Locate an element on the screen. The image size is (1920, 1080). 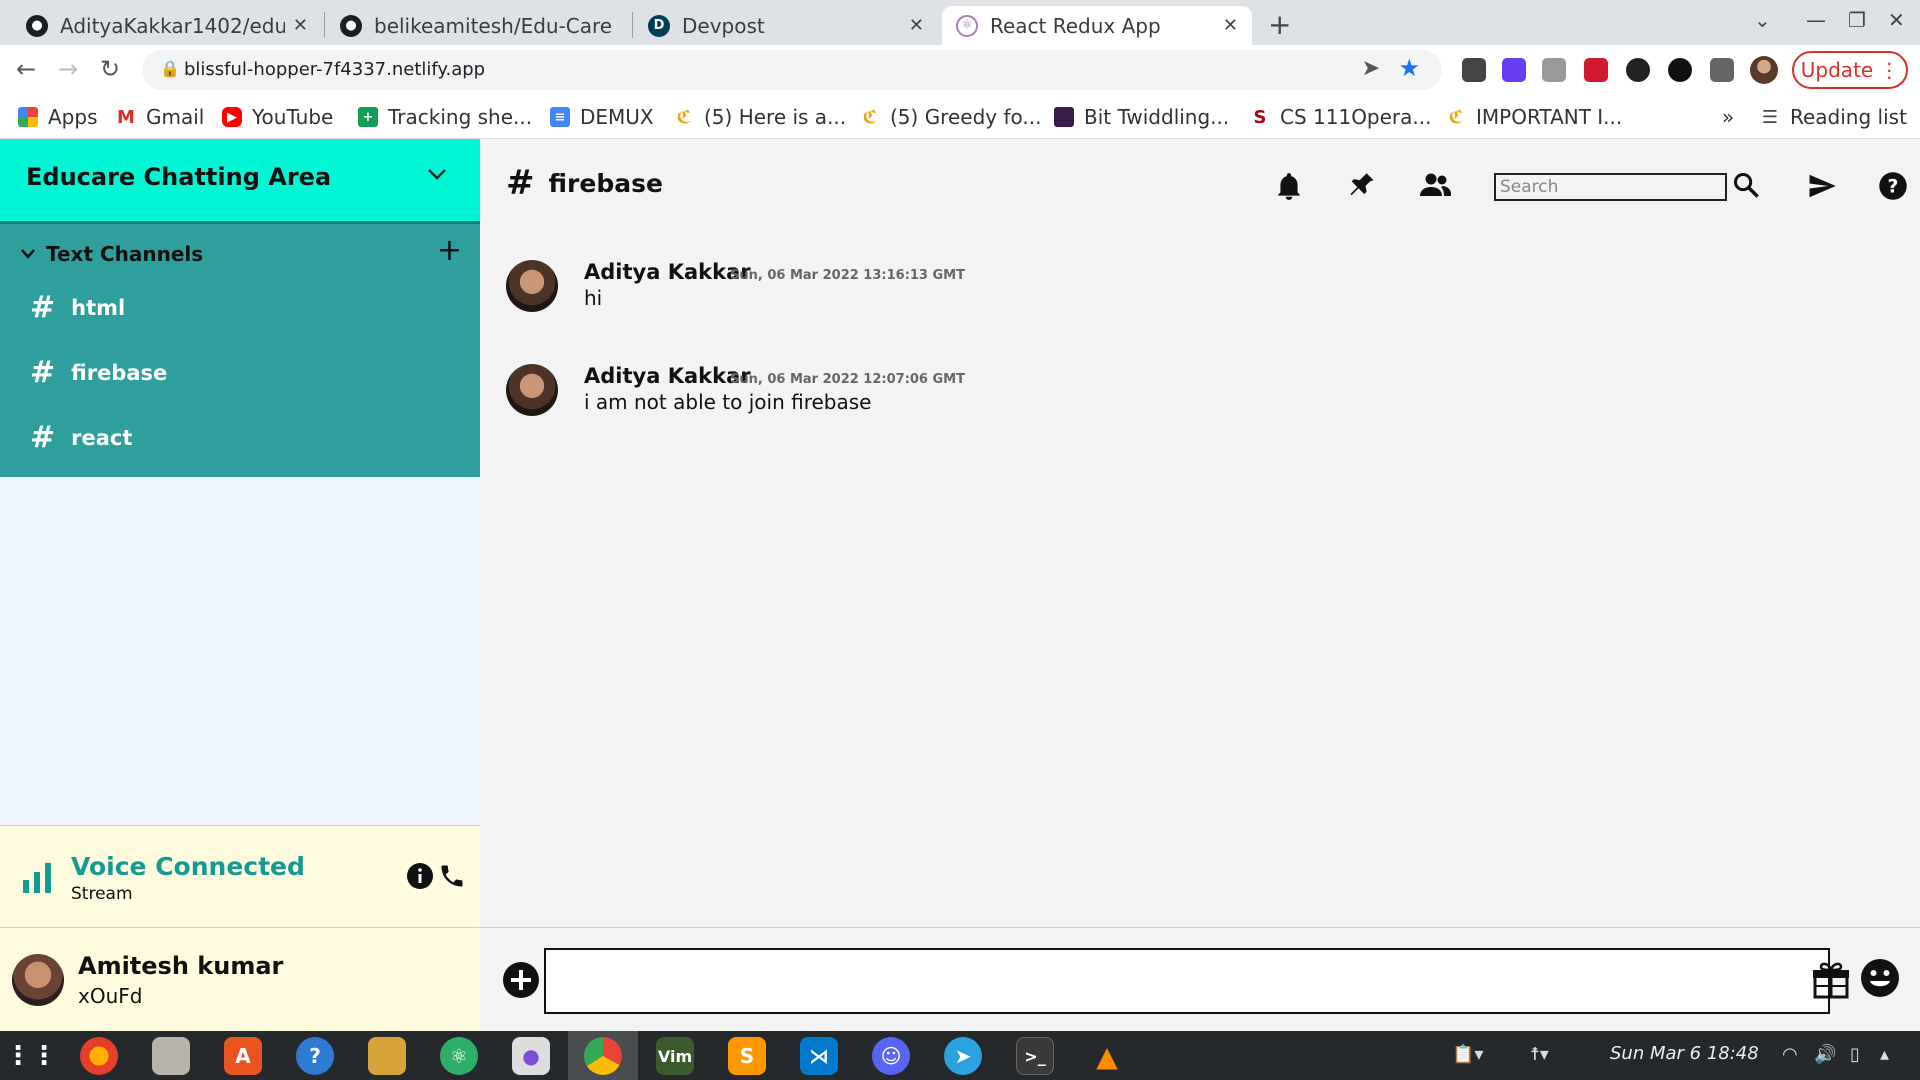
new-tab-plus-icon: + is located at coordinates (1279, 24).